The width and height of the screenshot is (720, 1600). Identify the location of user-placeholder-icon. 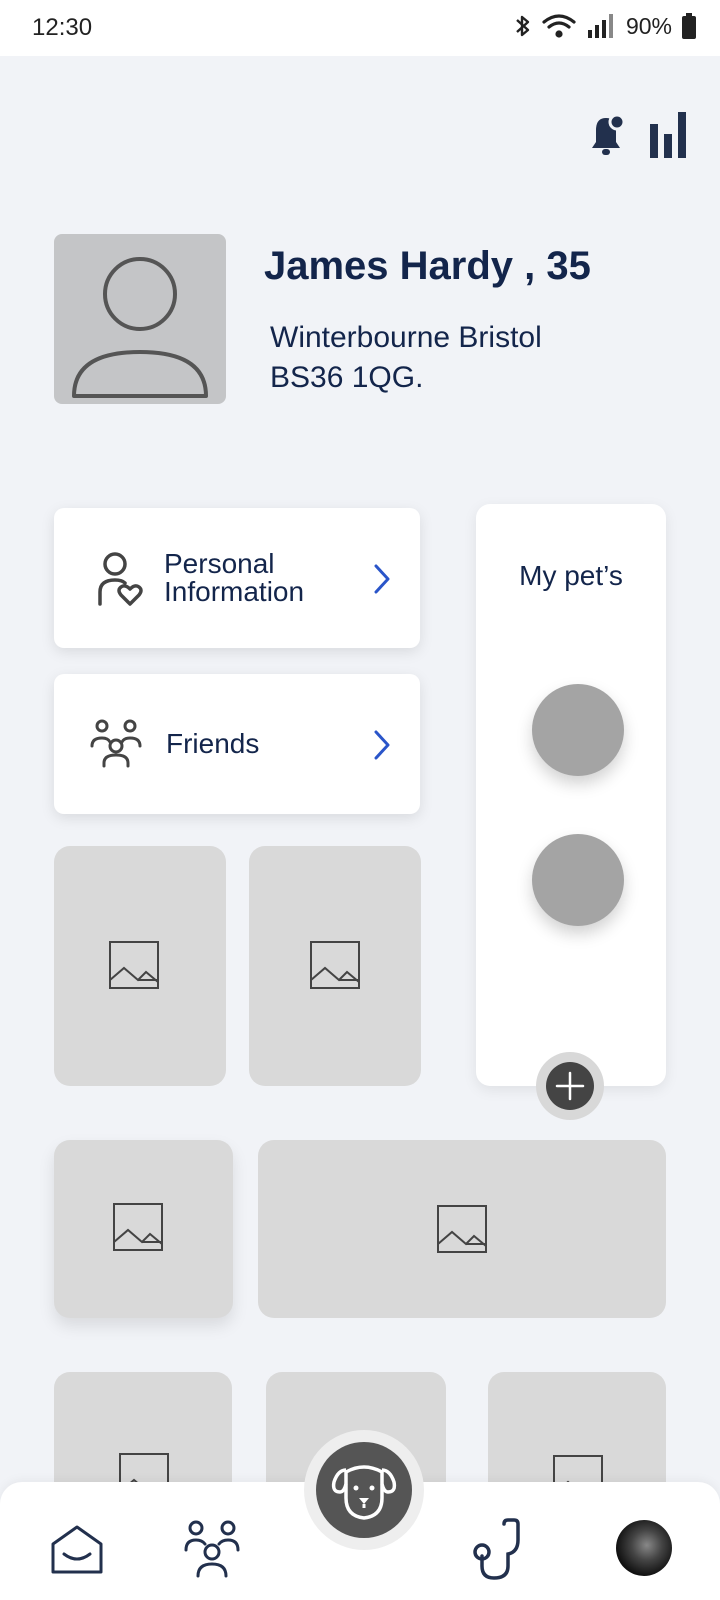
(140, 327).